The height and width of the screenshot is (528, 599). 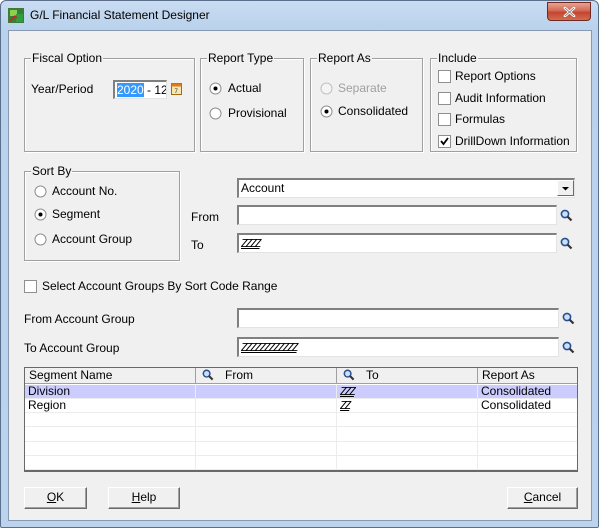 I want to click on segment-dropdown-value: Account, so click(x=263, y=188).